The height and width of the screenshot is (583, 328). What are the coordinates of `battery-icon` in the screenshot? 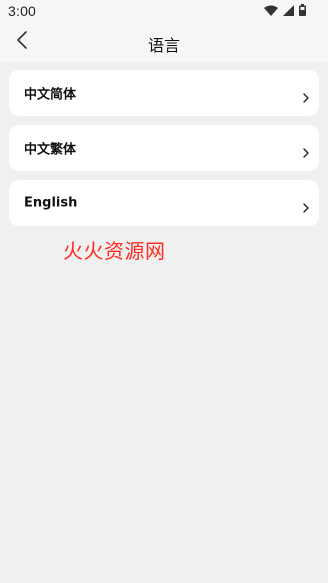 It's located at (302, 10).